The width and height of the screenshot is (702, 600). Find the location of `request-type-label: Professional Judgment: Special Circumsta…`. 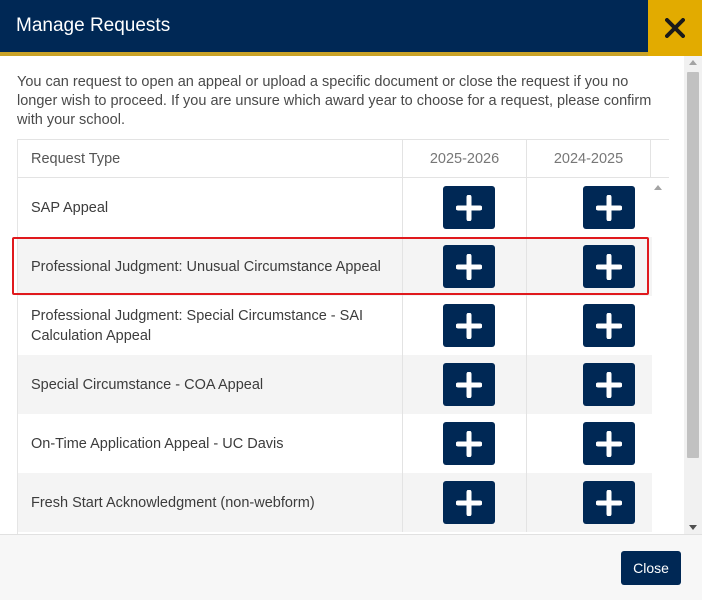

request-type-label: Professional Judgment: Special Circumsta… is located at coordinates (197, 325).